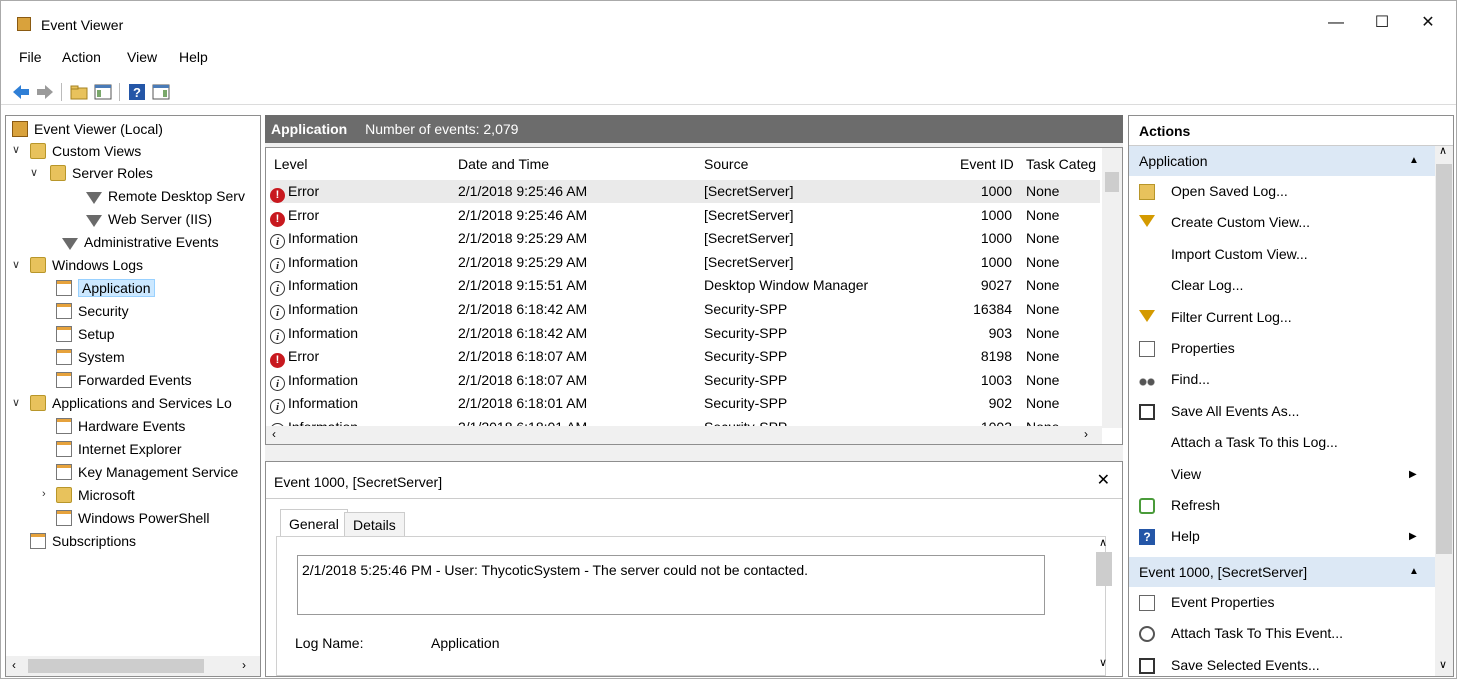  I want to click on tree-item-administrative-events: Administrative Events, so click(140, 242).